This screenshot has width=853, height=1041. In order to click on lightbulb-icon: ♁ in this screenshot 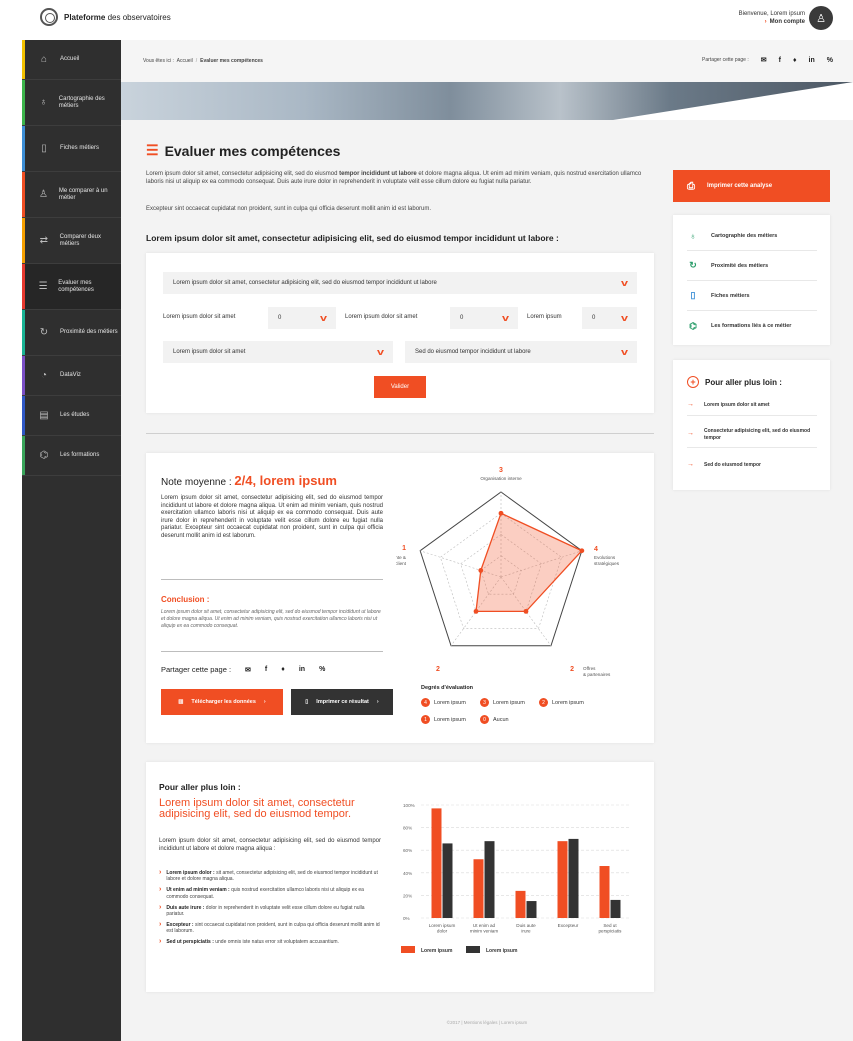, I will do `click(693, 235)`.